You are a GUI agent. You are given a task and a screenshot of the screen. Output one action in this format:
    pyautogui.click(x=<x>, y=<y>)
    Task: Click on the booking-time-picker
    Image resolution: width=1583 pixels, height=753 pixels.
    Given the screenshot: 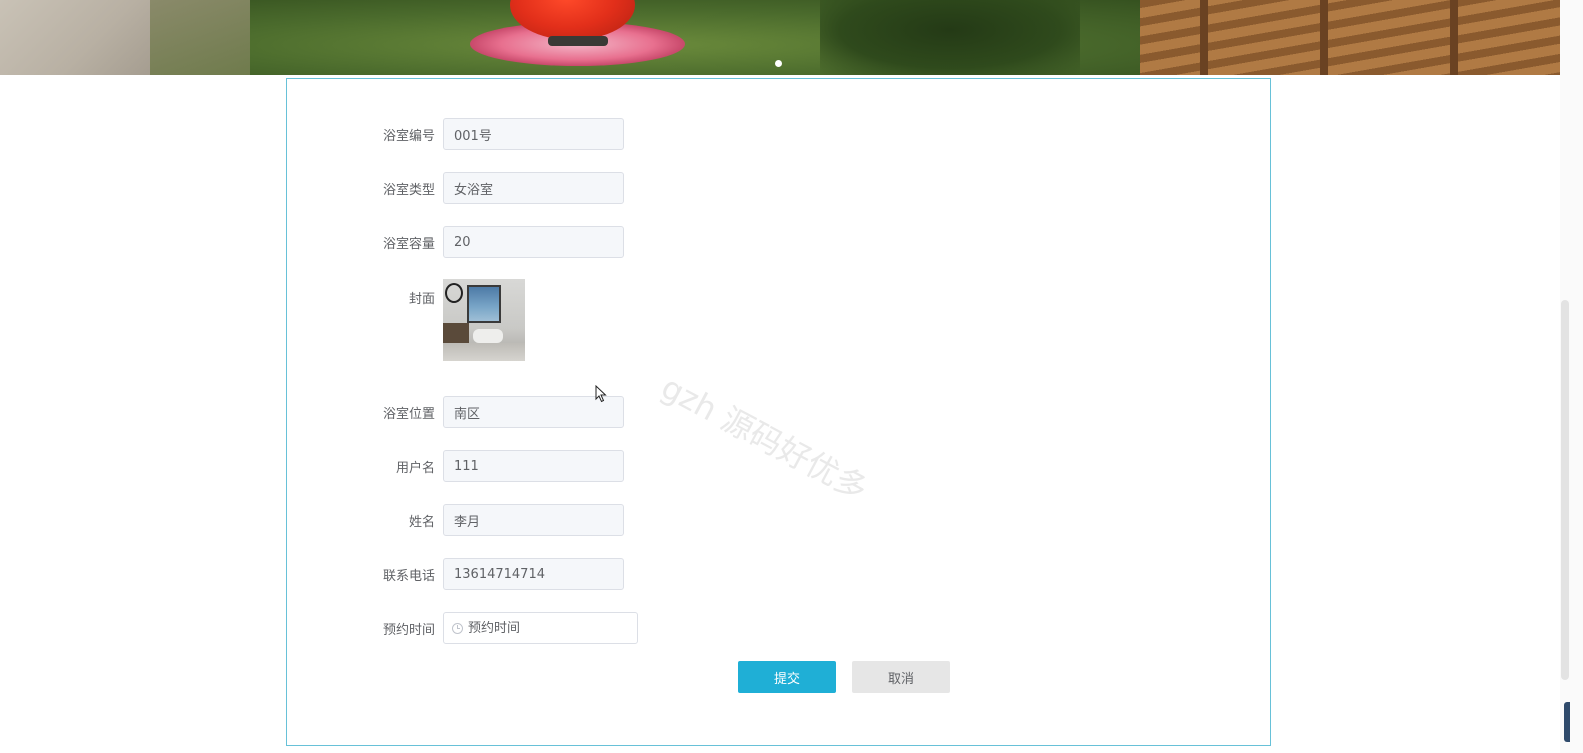 What is the action you would take?
    pyautogui.click(x=540, y=628)
    